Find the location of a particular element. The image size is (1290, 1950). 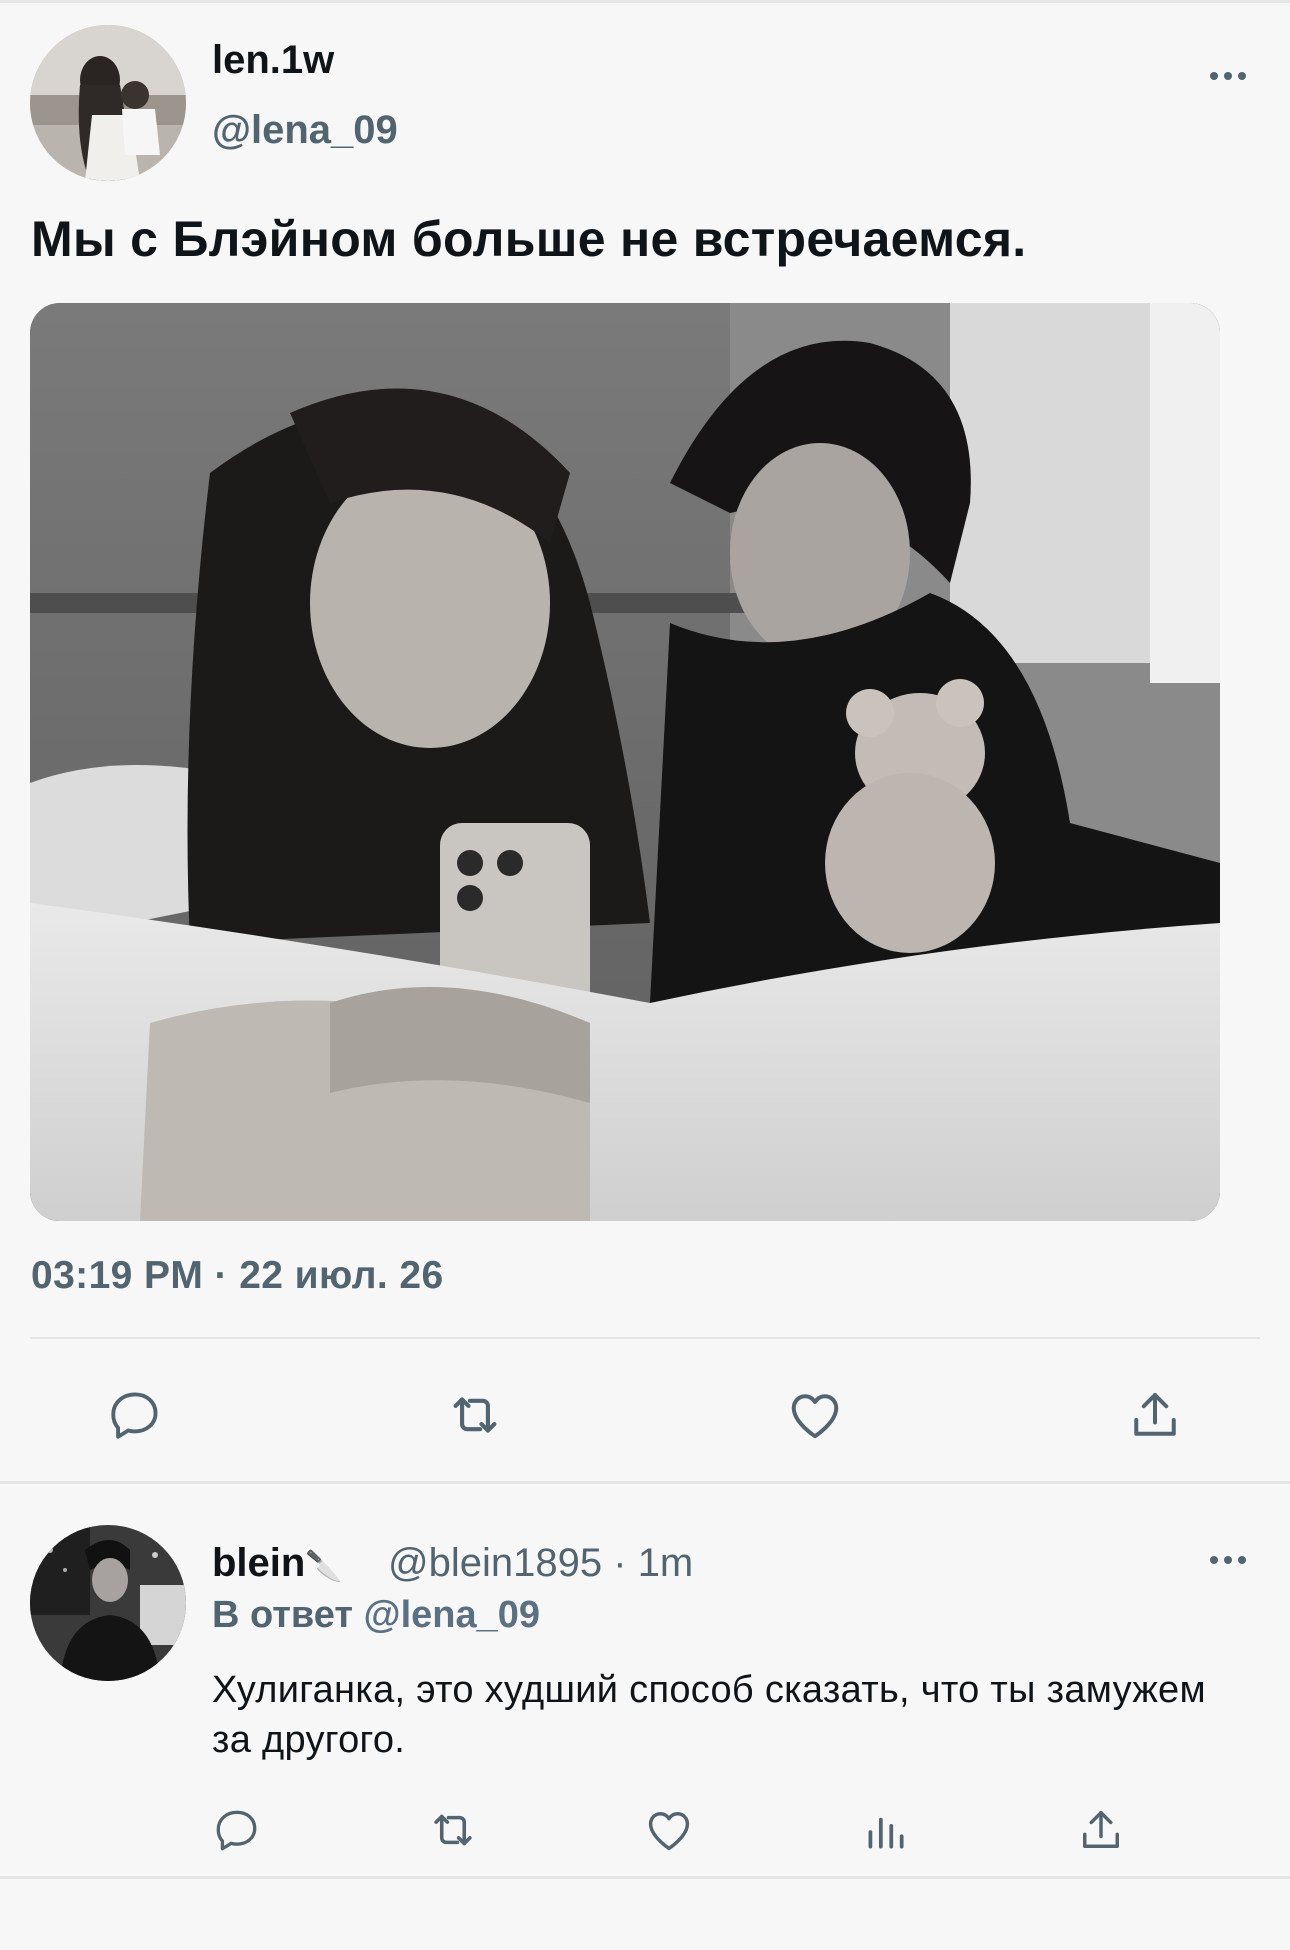

reply-views-button is located at coordinates (885, 1830).